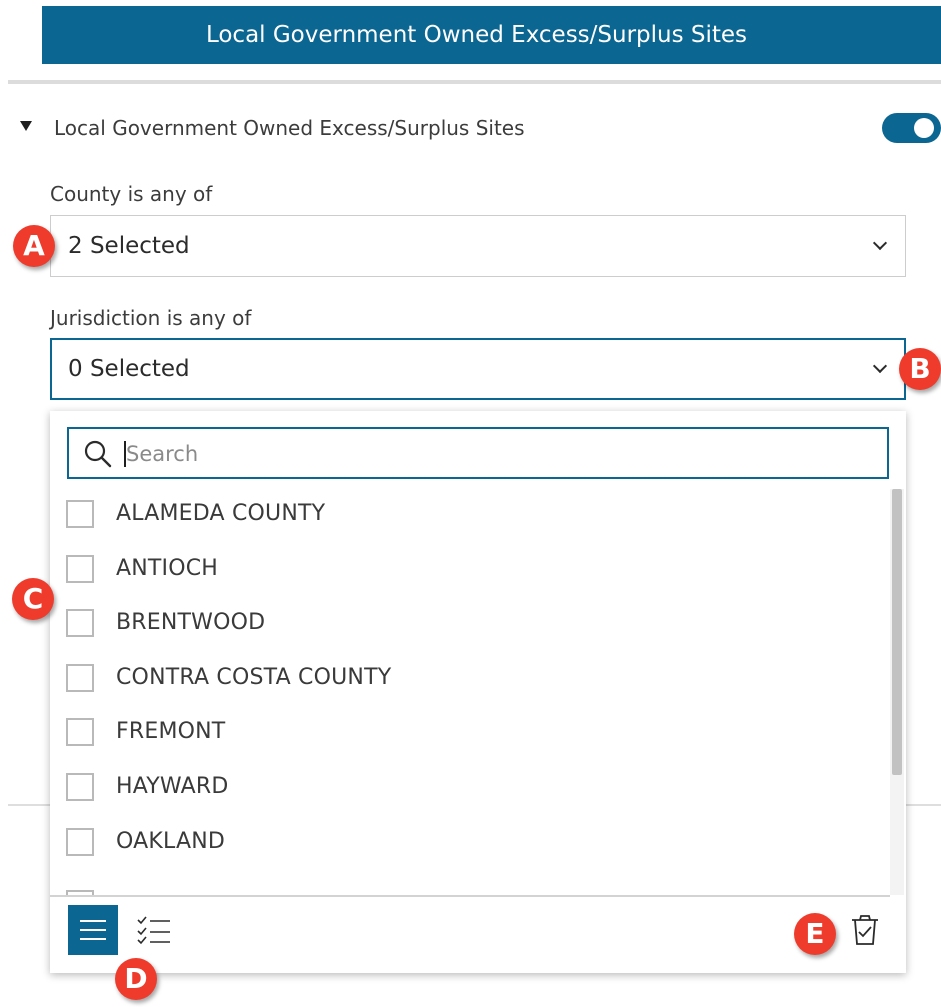  What do you see at coordinates (221, 513) in the screenshot?
I see `list-item-label: ALAMEDA COUNTY` at bounding box center [221, 513].